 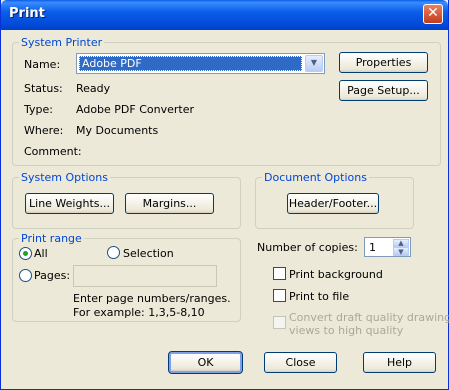 What do you see at coordinates (319, 296) in the screenshot?
I see `print-to-file-label: Print to file` at bounding box center [319, 296].